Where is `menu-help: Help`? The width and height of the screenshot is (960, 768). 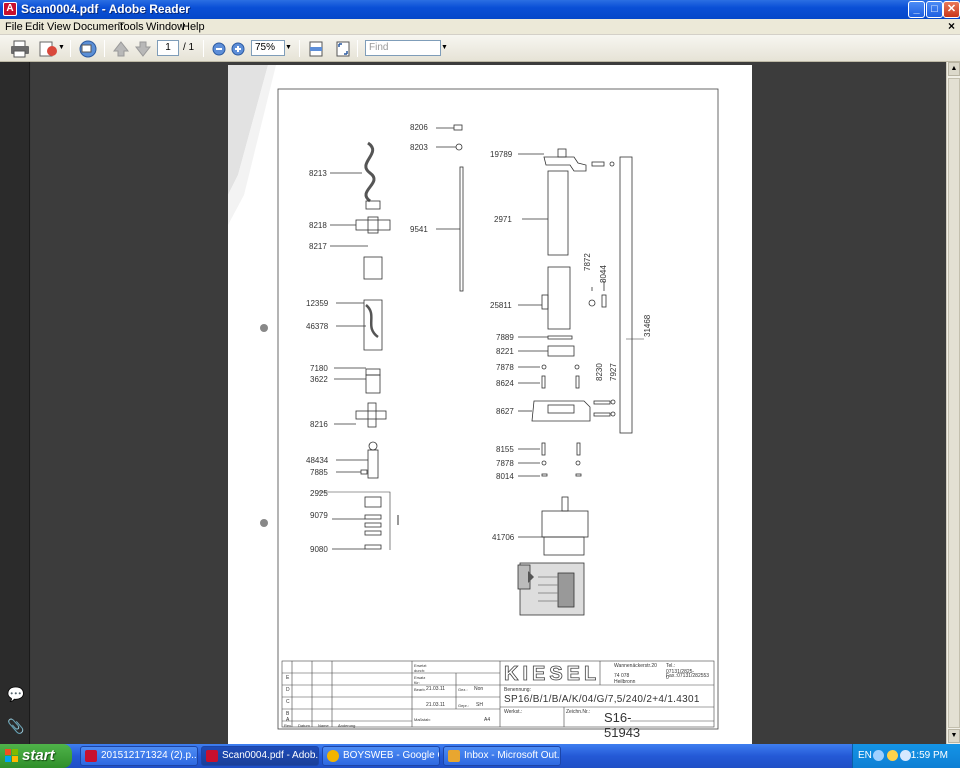 menu-help: Help is located at coordinates (193, 27).